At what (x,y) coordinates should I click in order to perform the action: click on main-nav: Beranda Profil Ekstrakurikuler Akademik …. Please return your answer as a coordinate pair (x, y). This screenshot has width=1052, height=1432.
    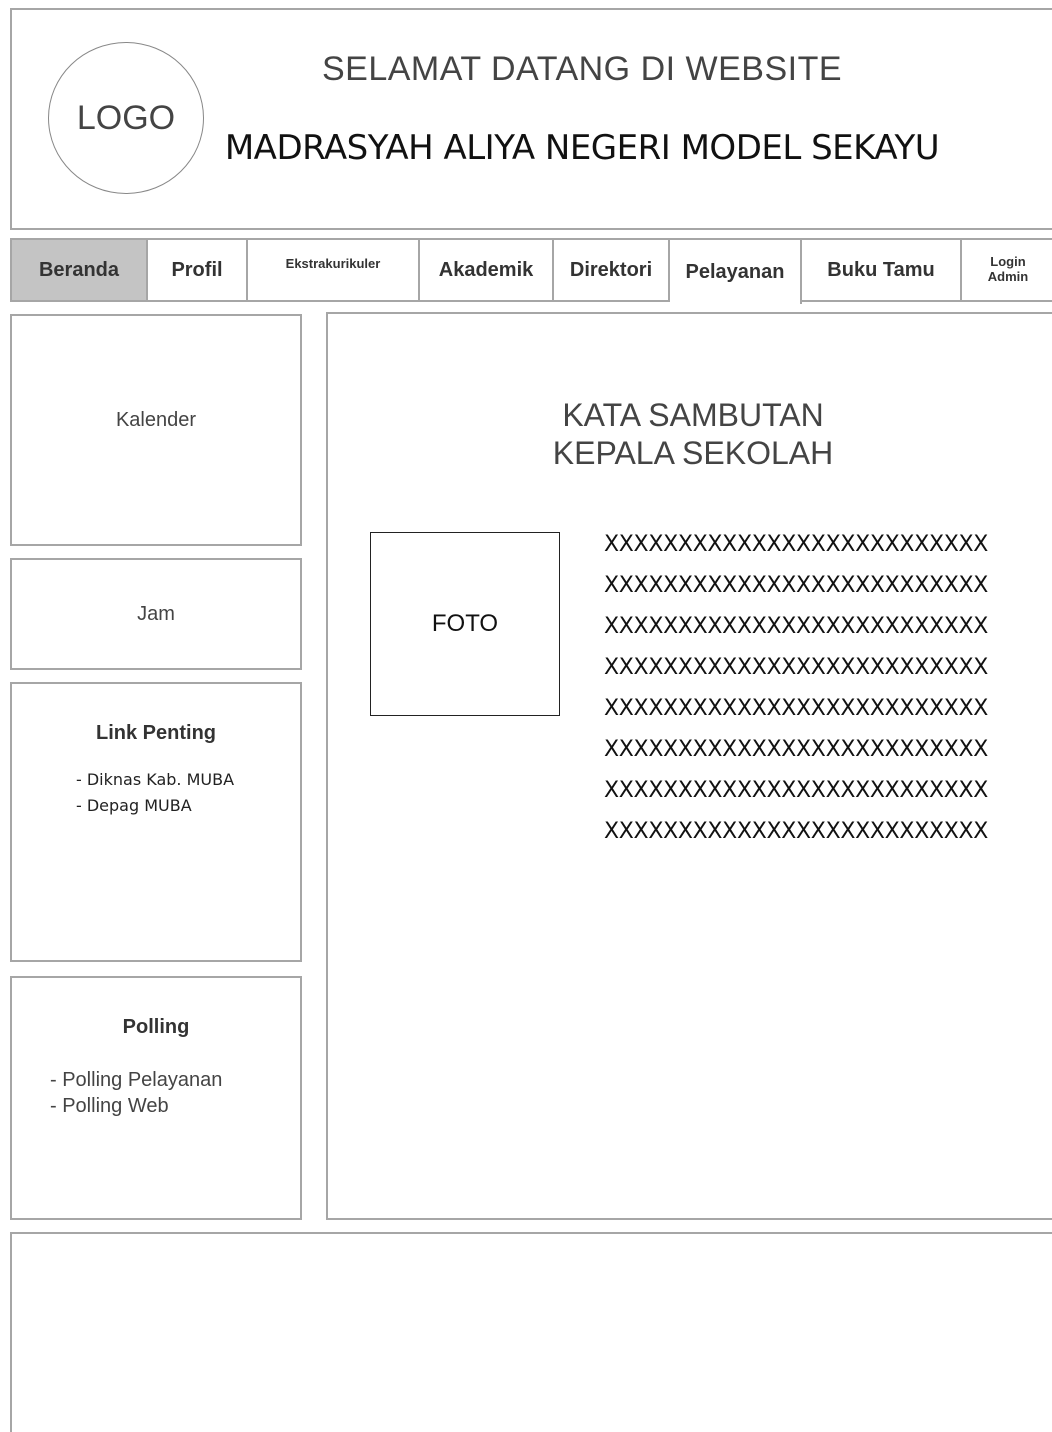
    Looking at the image, I should click on (531, 271).